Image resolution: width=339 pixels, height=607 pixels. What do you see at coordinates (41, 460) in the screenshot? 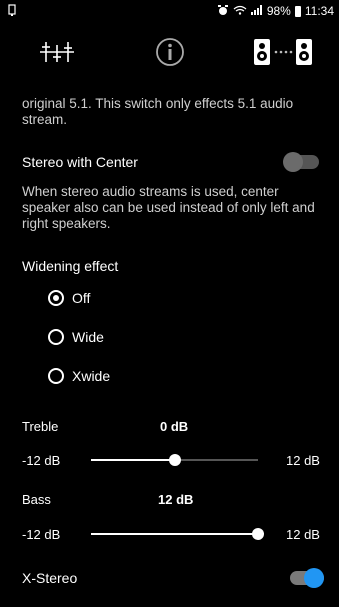
I see `treble-min-label: -12 dB` at bounding box center [41, 460].